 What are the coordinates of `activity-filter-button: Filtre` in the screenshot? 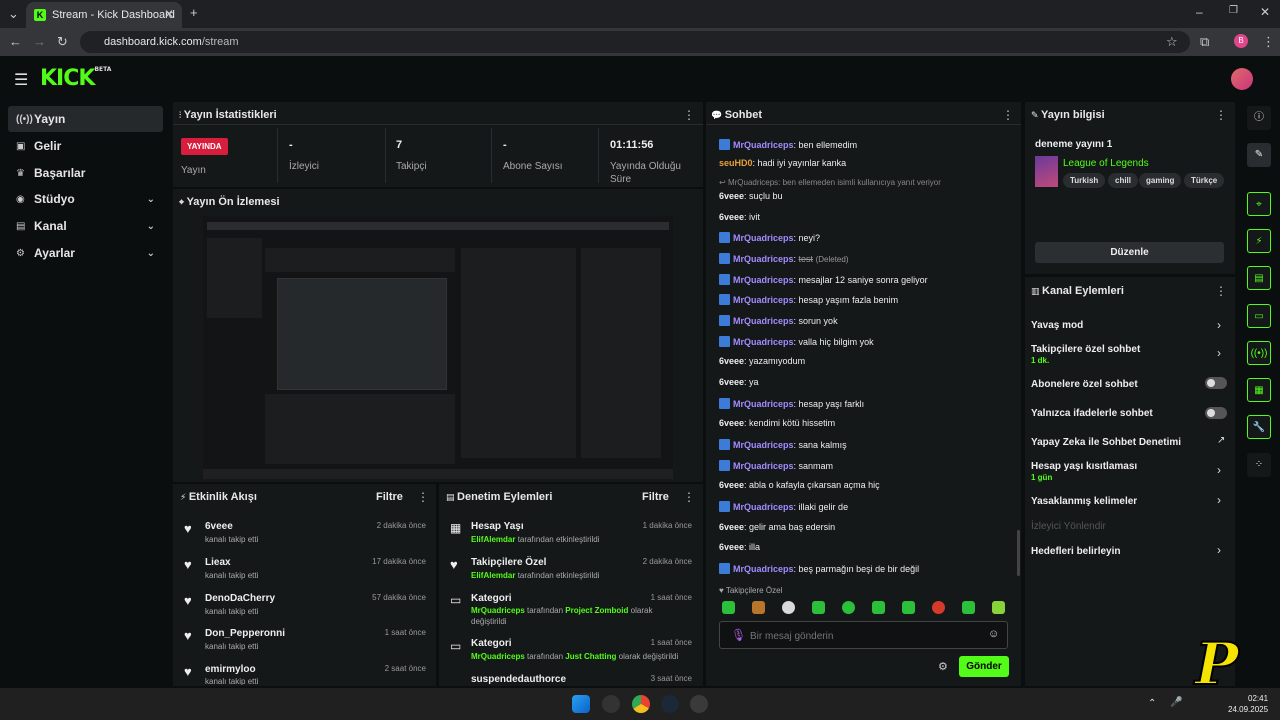 It's located at (389, 497).